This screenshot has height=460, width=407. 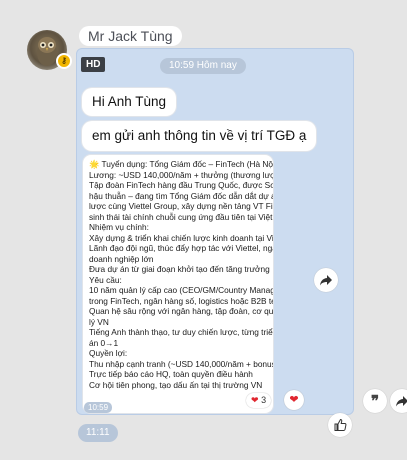 I want to click on job-line: Nhiệm vụ chính:, so click(x=119, y=227).